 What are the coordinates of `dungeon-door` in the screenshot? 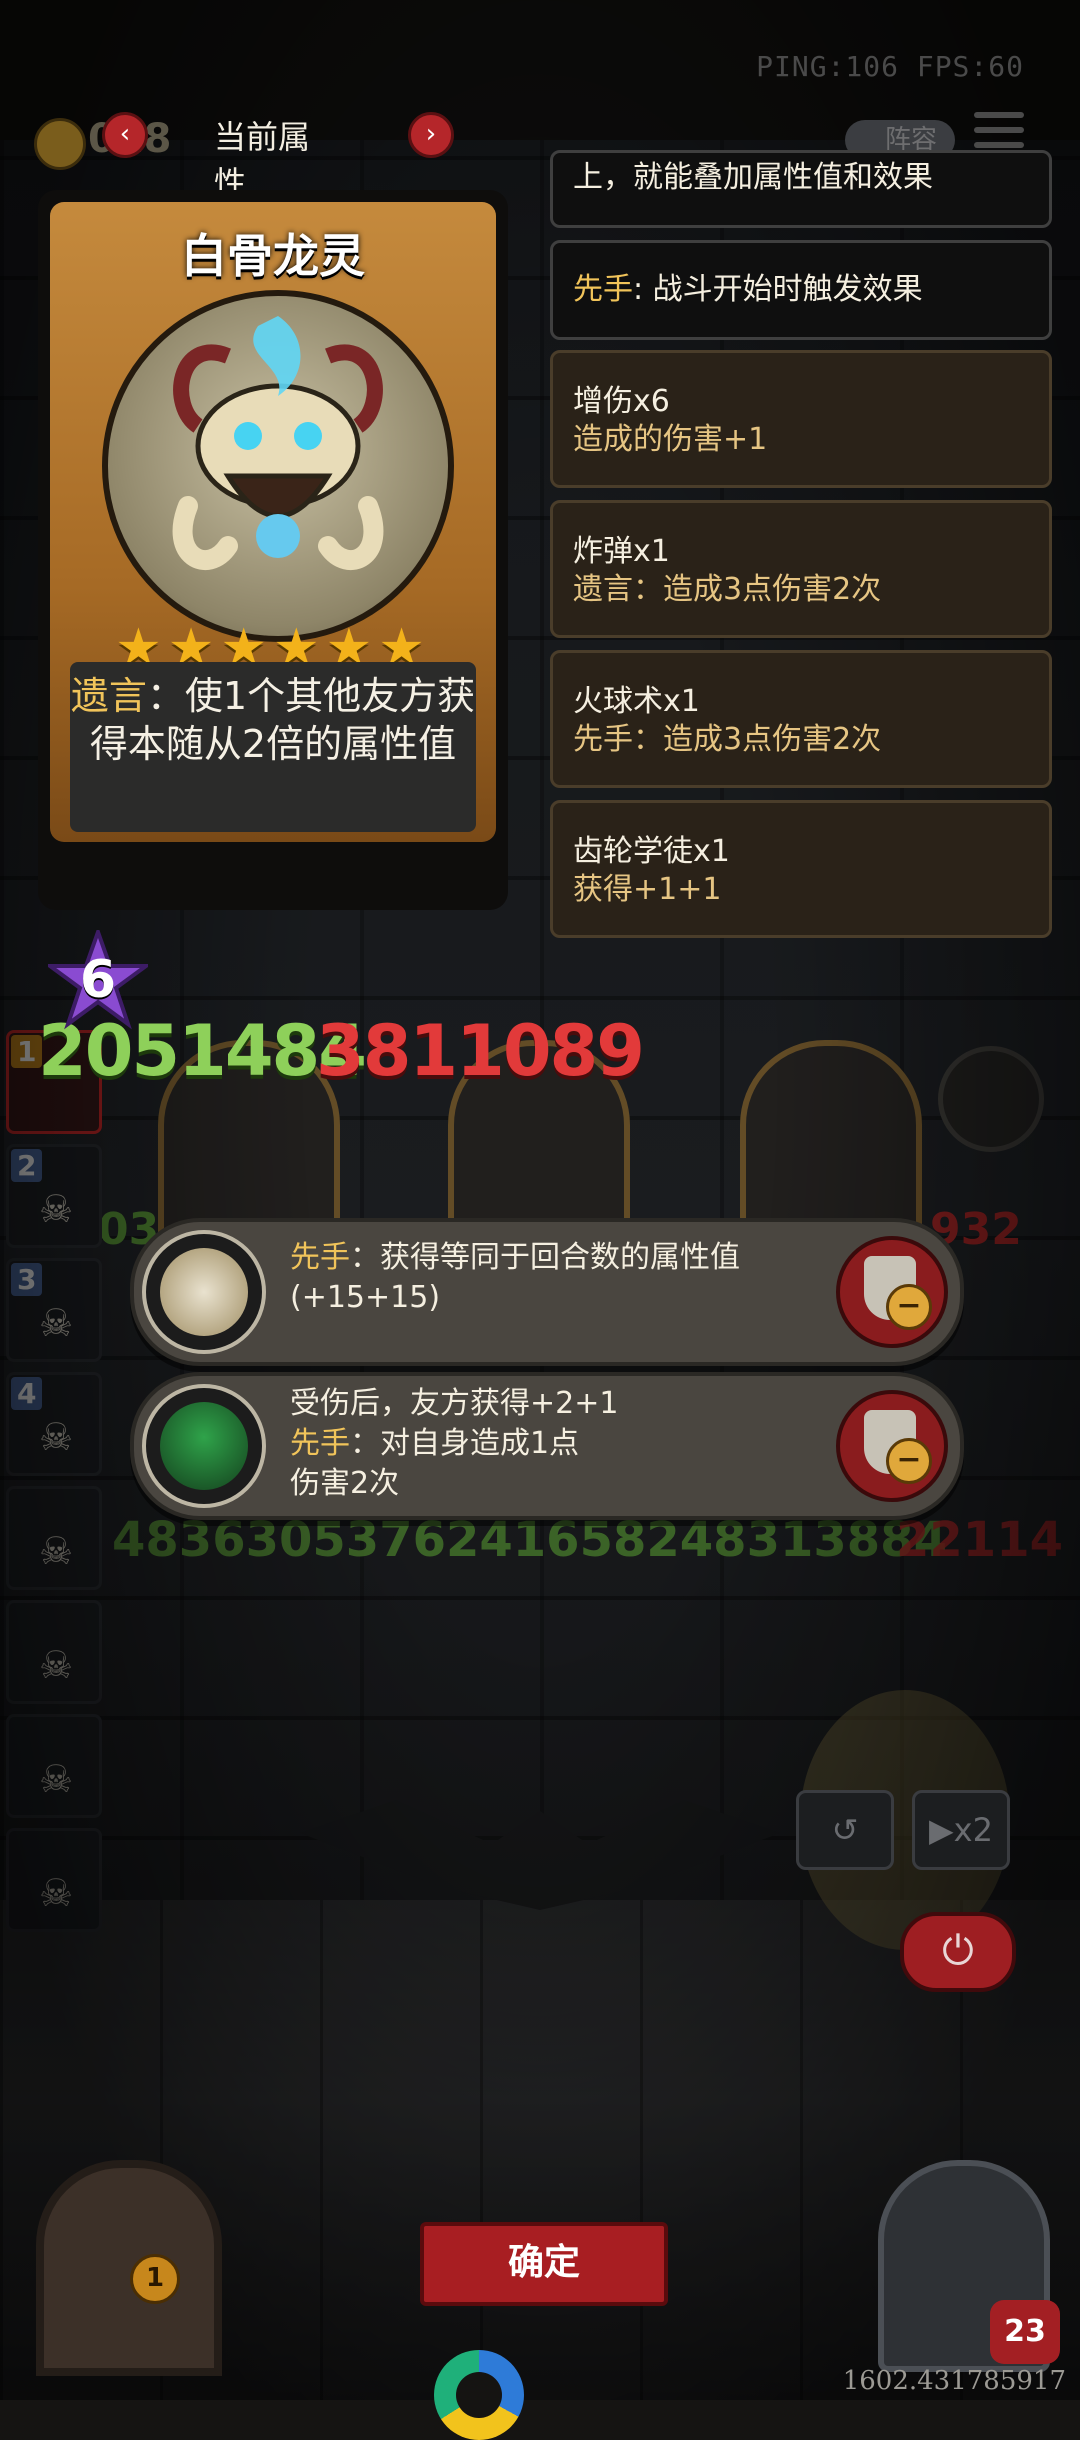 It's located at (129, 2268).